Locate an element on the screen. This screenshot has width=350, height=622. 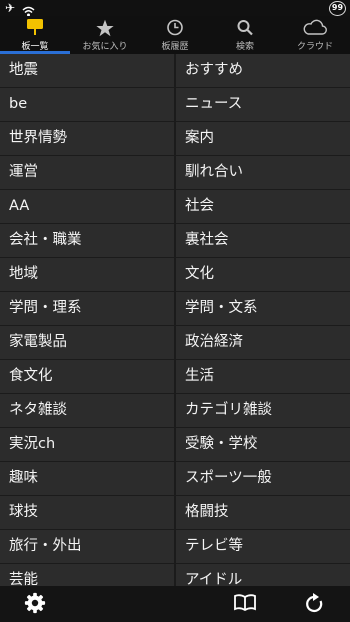
tab-label: 板履歴 is located at coordinates (175, 47).